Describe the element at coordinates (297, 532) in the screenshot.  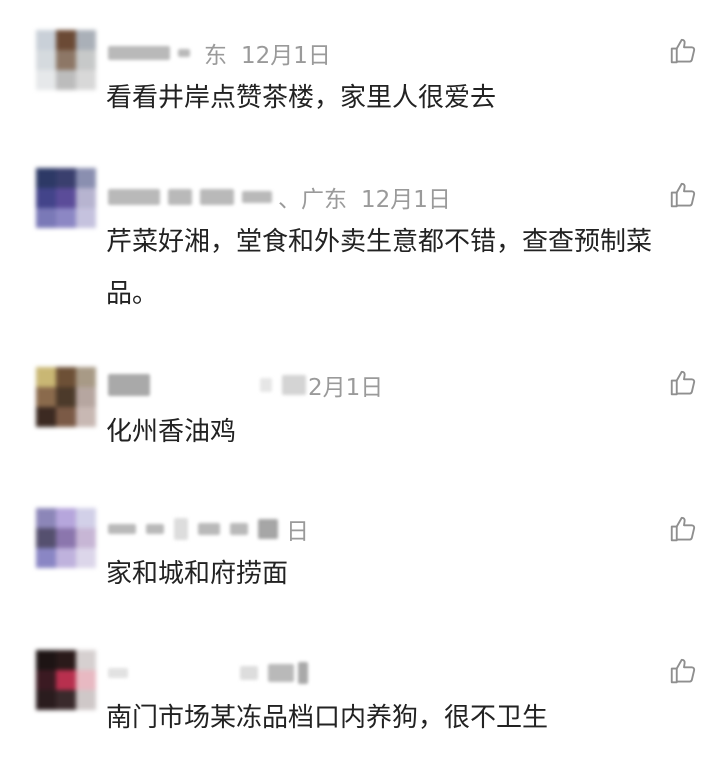
I see `comment-date: 日` at that location.